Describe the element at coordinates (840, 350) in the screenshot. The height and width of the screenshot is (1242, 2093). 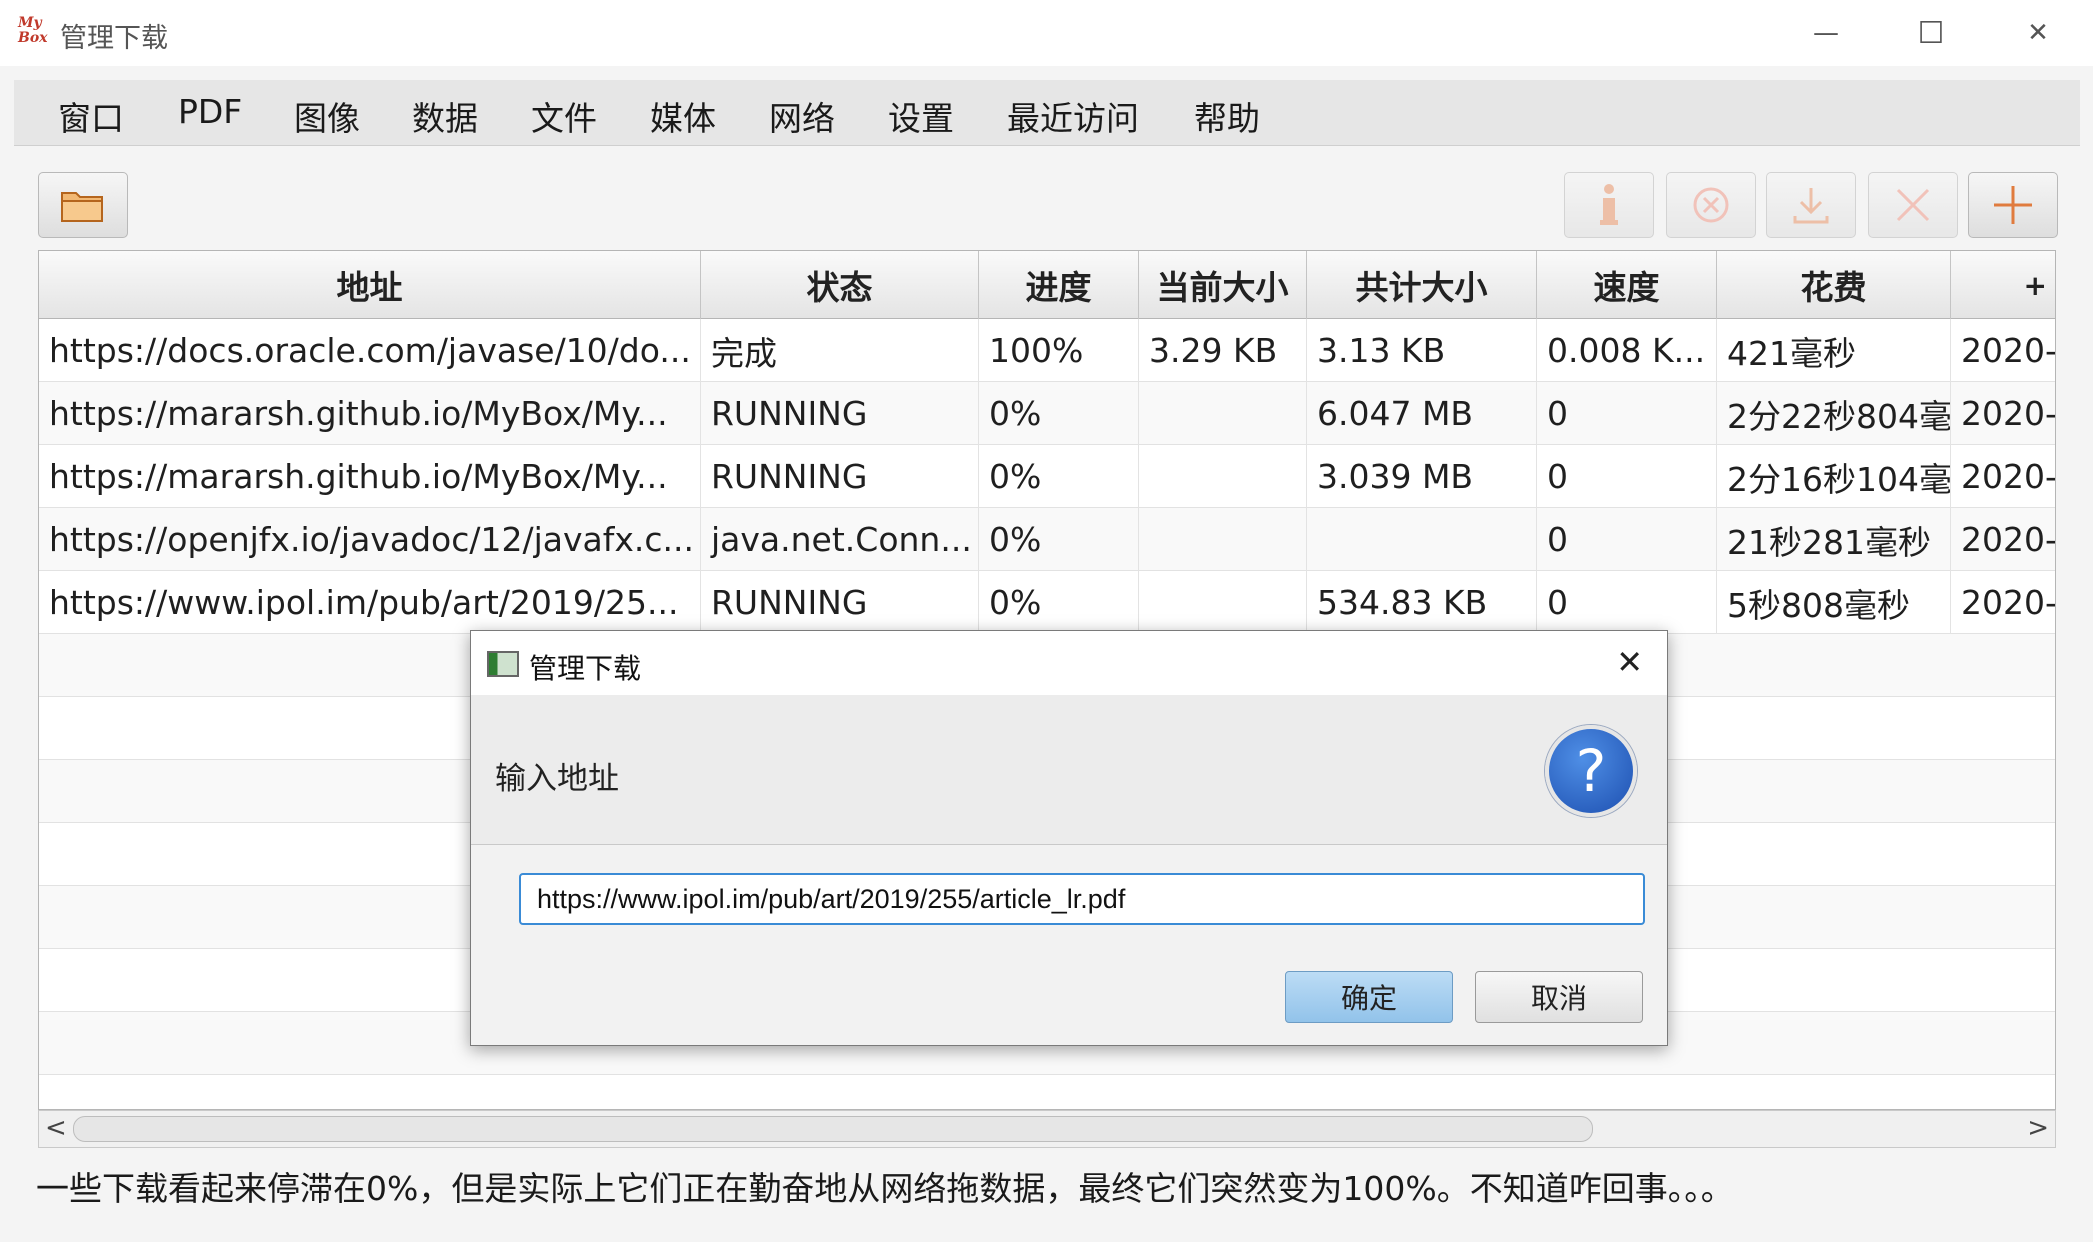
I see `cell-status: 完成` at that location.